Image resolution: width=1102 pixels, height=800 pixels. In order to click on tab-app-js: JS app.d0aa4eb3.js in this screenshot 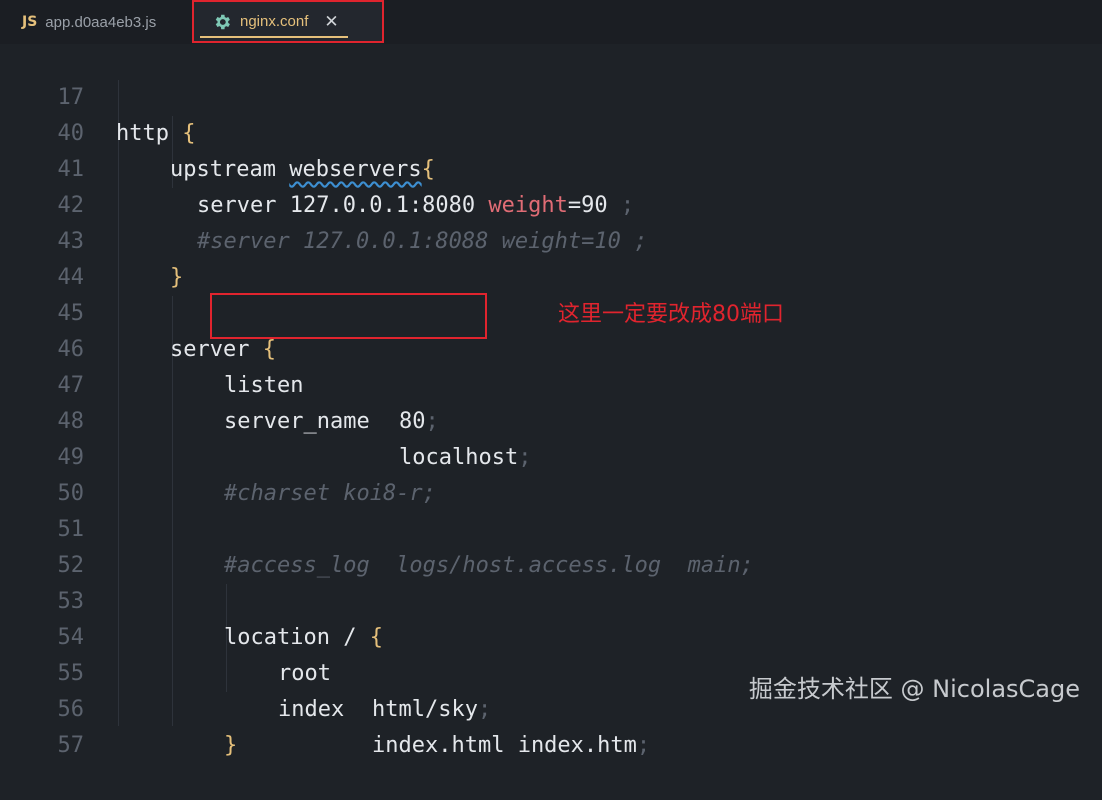, I will do `click(89, 22)`.